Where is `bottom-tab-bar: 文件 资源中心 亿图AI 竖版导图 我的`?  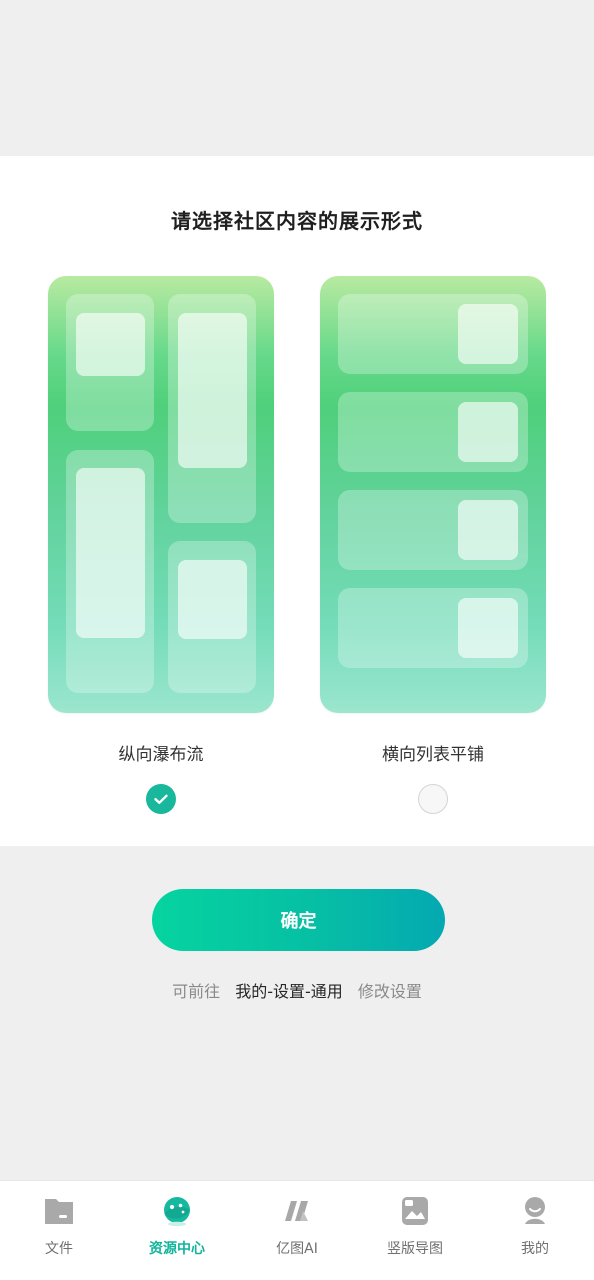
bottom-tab-bar: 文件 资源中心 亿图AI 竖版导图 我的 is located at coordinates (297, 1230).